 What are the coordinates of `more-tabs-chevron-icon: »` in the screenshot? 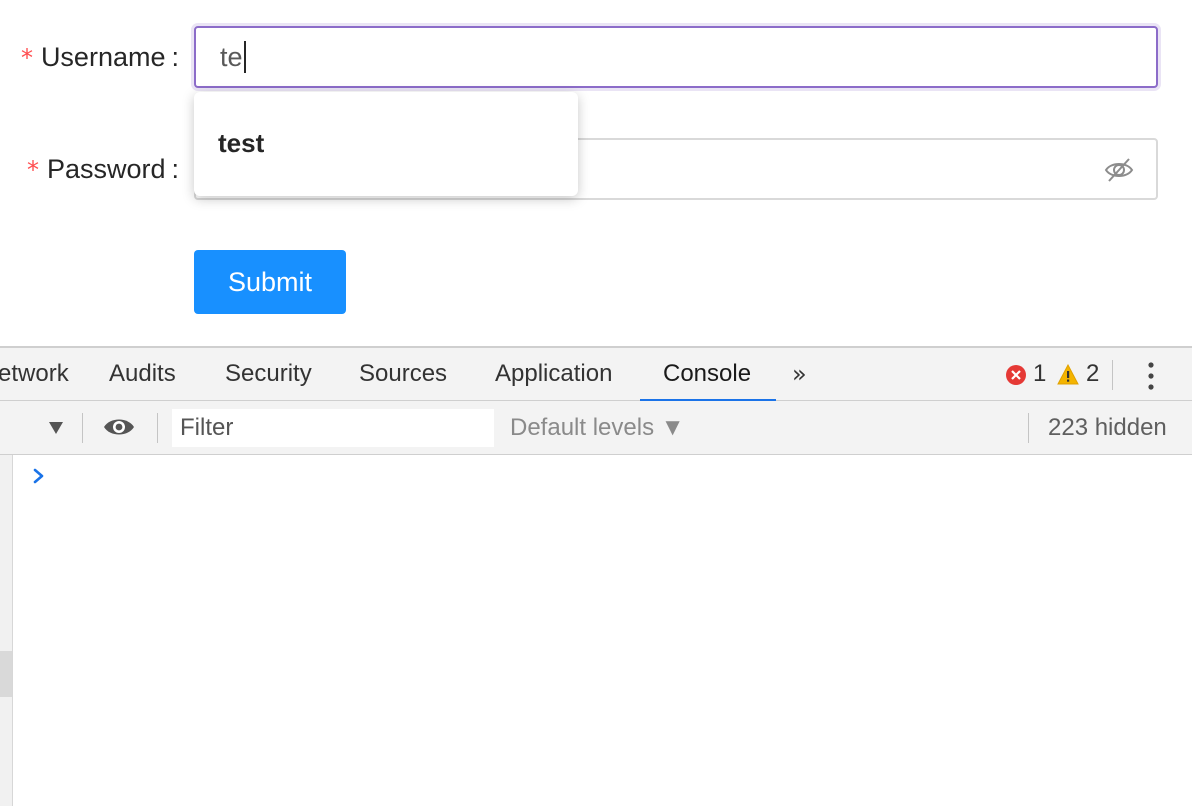 It's located at (799, 374).